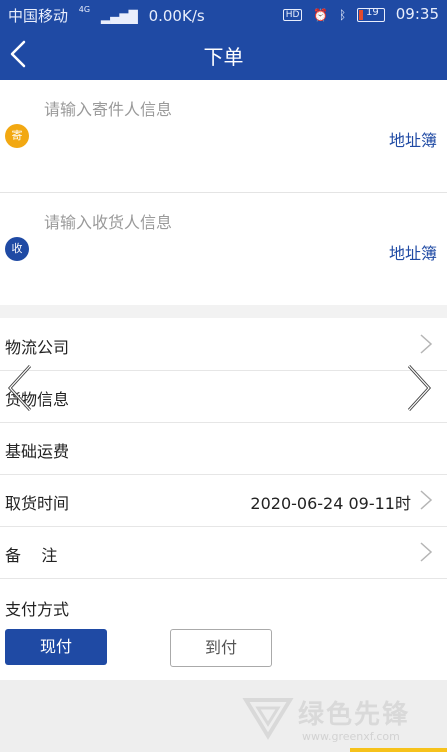 This screenshot has height=752, width=447. Describe the element at coordinates (330, 503) in the screenshot. I see `pickup-time-value: 2020-06-24 09-11时` at that location.